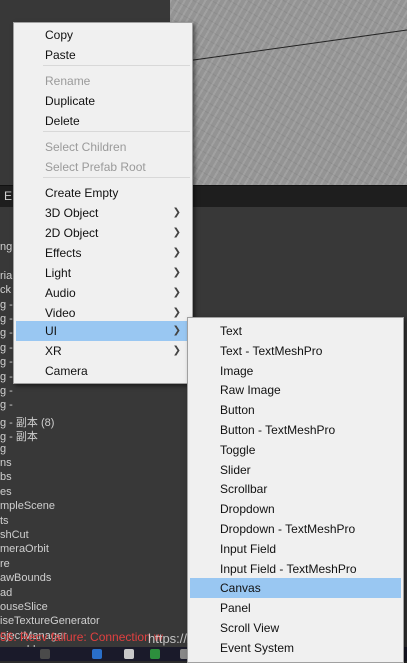  What do you see at coordinates (295, 628) in the screenshot?
I see `submenu-item-scroll-view: Scroll View` at bounding box center [295, 628].